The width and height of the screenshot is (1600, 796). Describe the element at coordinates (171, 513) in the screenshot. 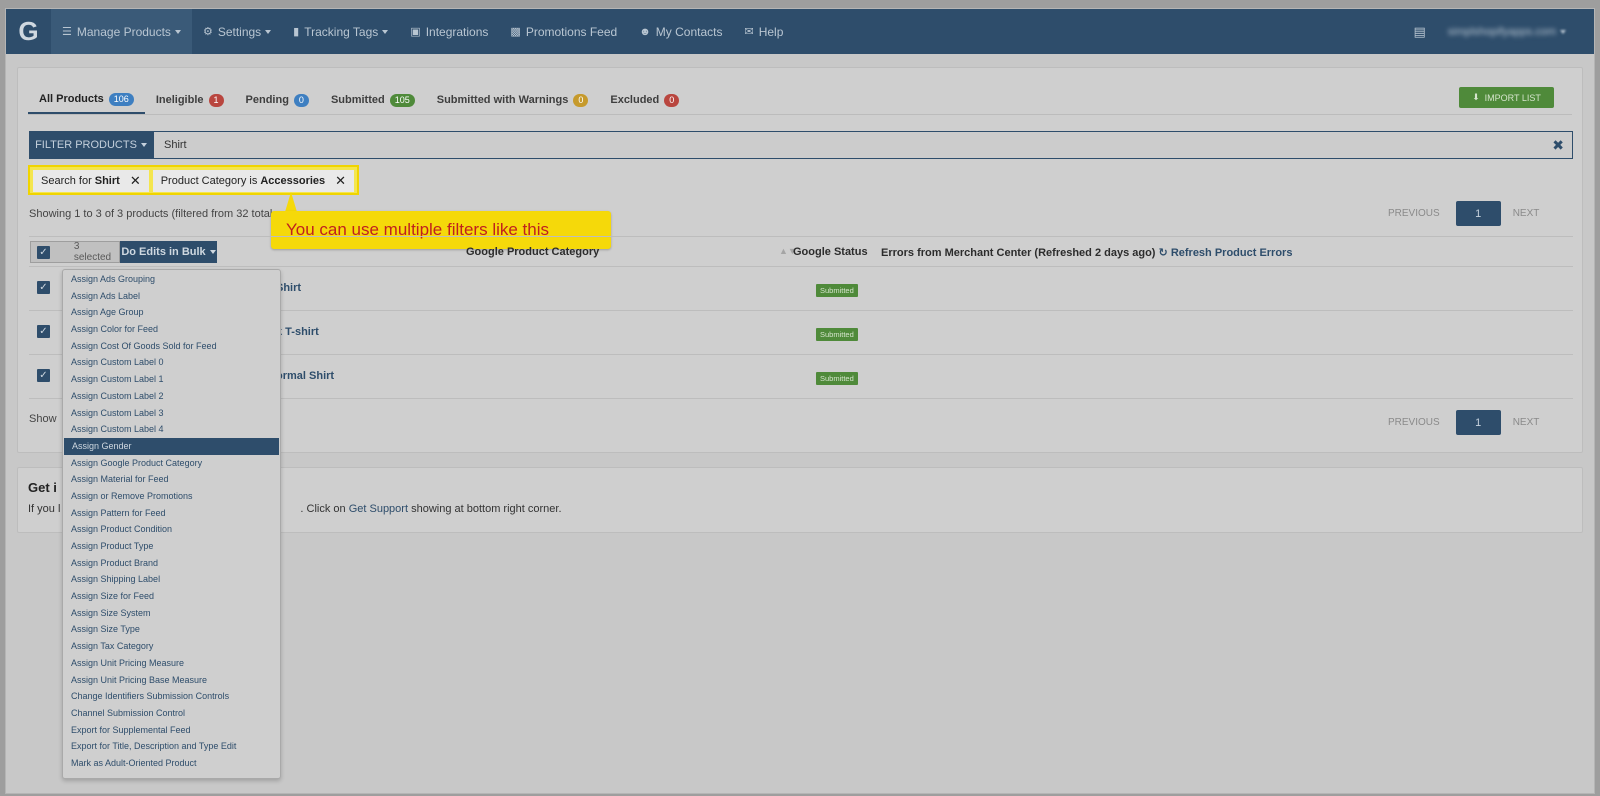

I see `bulk-menu-item: Assign Pattern for Feed` at that location.